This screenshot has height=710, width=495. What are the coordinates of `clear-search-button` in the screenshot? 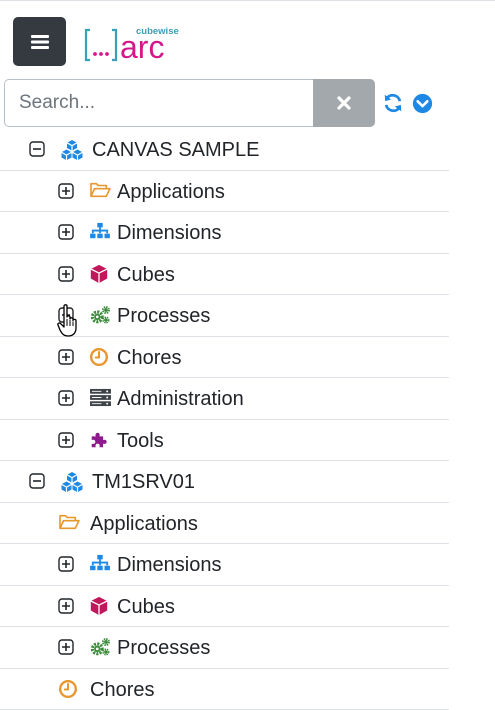 It's located at (344, 103).